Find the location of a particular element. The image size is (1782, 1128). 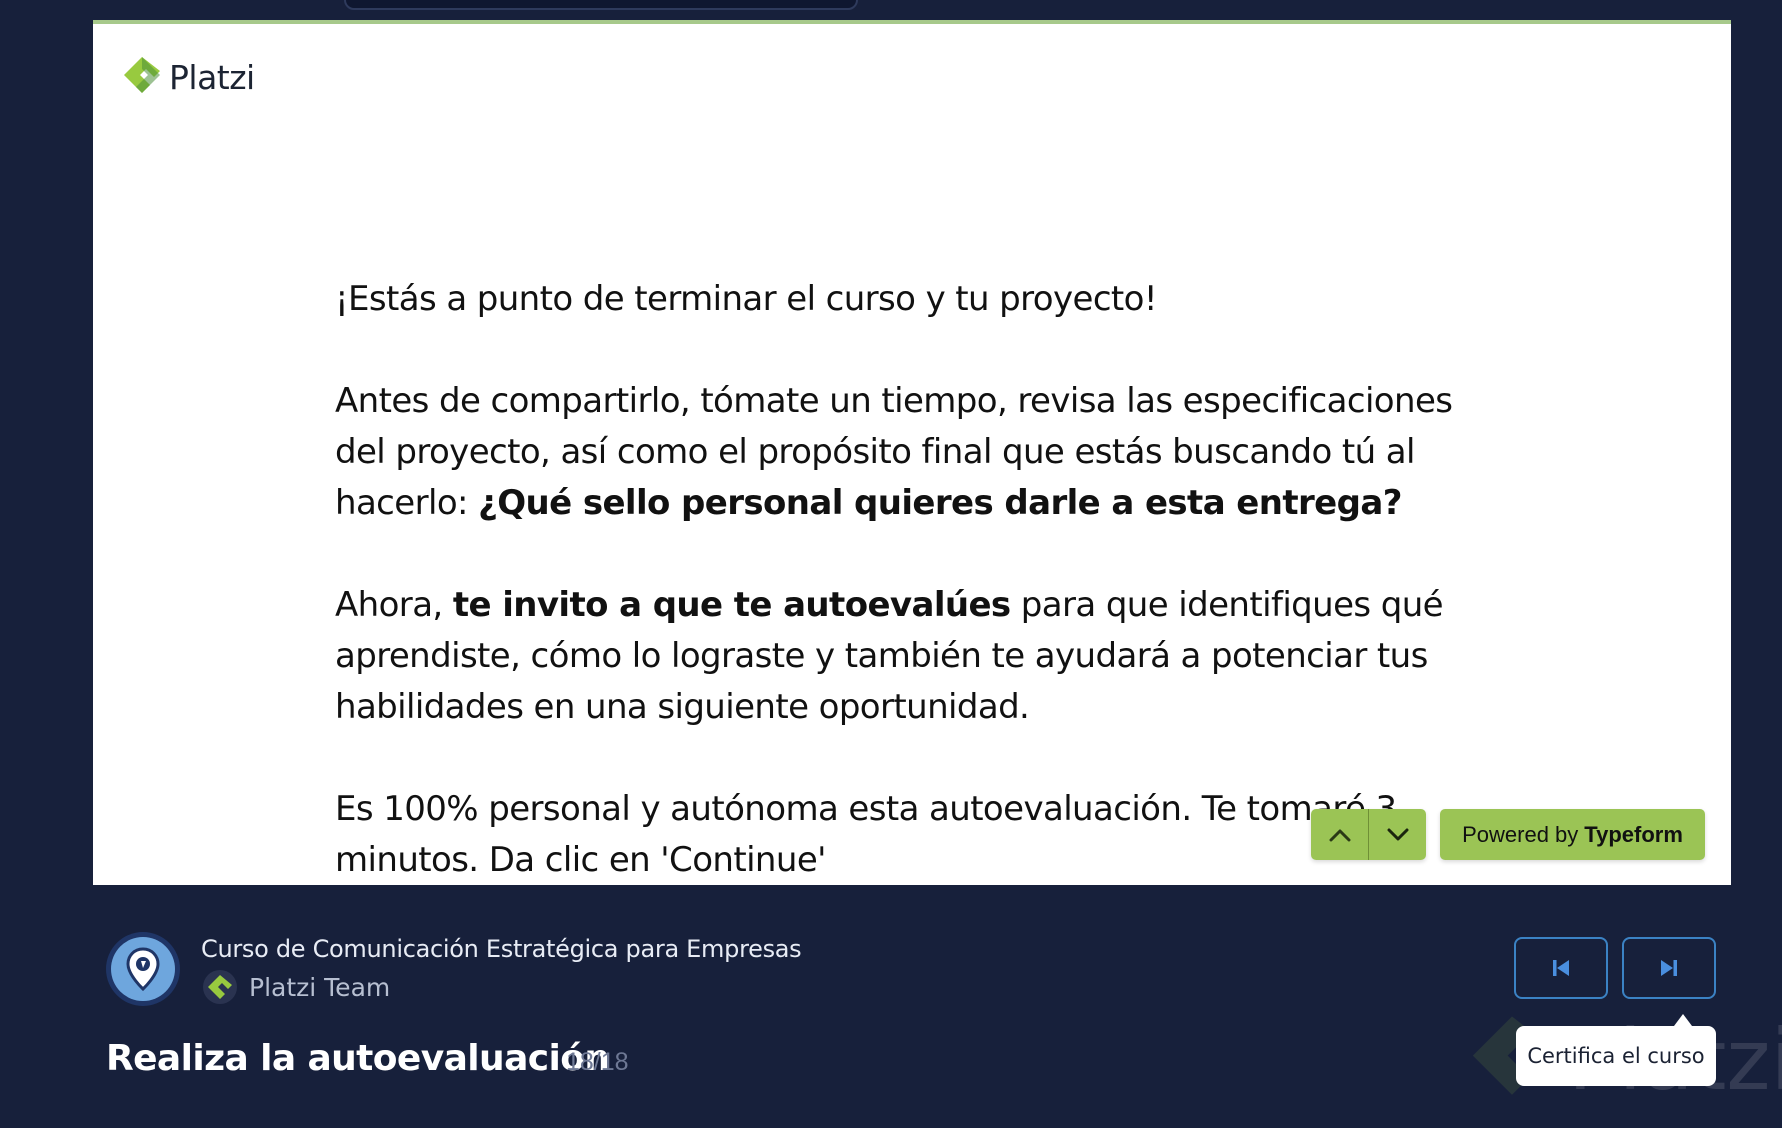

chevron-down-icon is located at coordinates (1397, 834).